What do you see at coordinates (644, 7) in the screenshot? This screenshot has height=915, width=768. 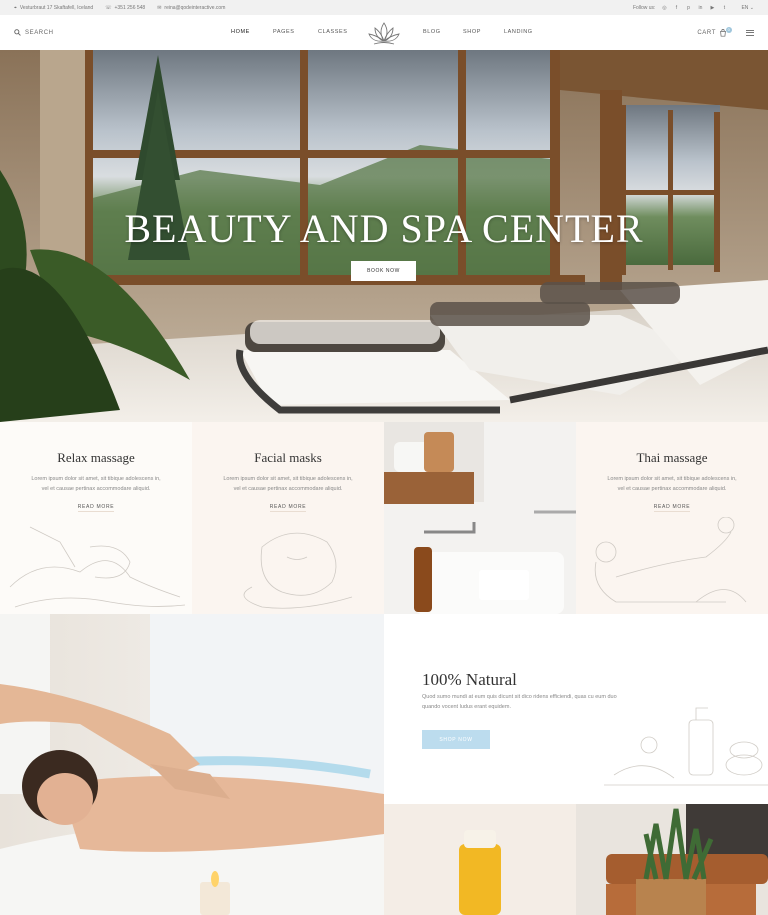 I see `follow-label: Follow us:` at bounding box center [644, 7].